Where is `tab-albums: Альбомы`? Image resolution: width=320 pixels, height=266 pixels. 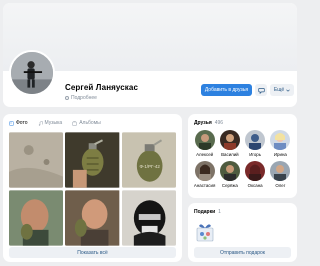 tab-albums: Альбомы is located at coordinates (86, 123).